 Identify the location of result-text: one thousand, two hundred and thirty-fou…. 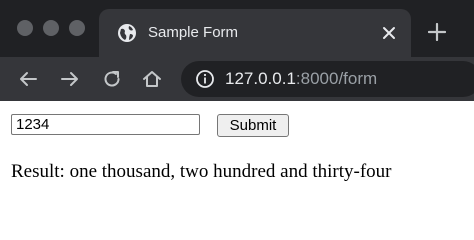
(230, 171).